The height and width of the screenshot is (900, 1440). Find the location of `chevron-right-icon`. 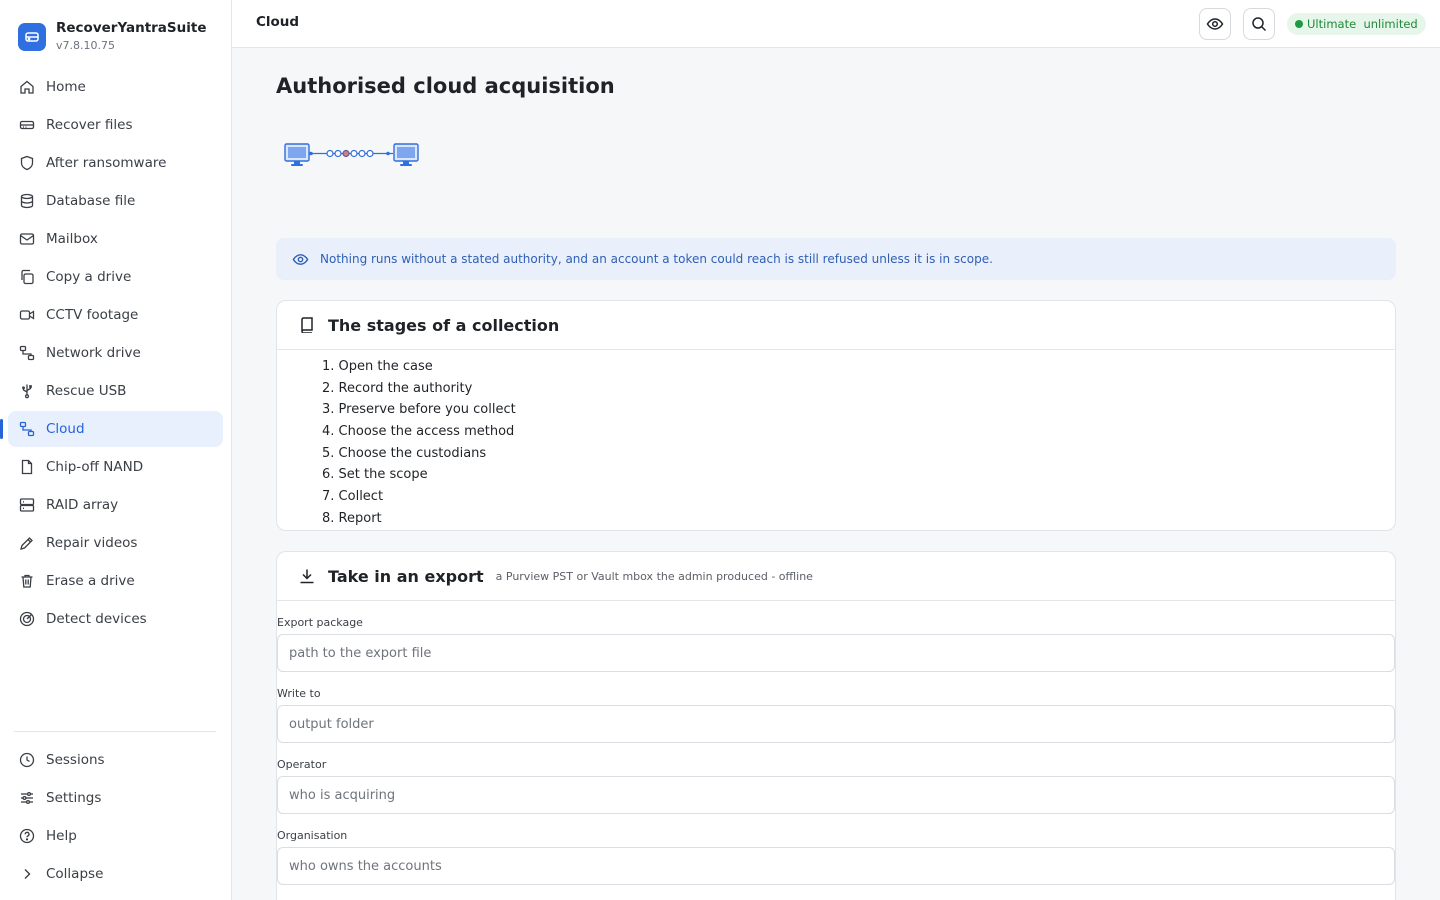

chevron-right-icon is located at coordinates (27, 874).